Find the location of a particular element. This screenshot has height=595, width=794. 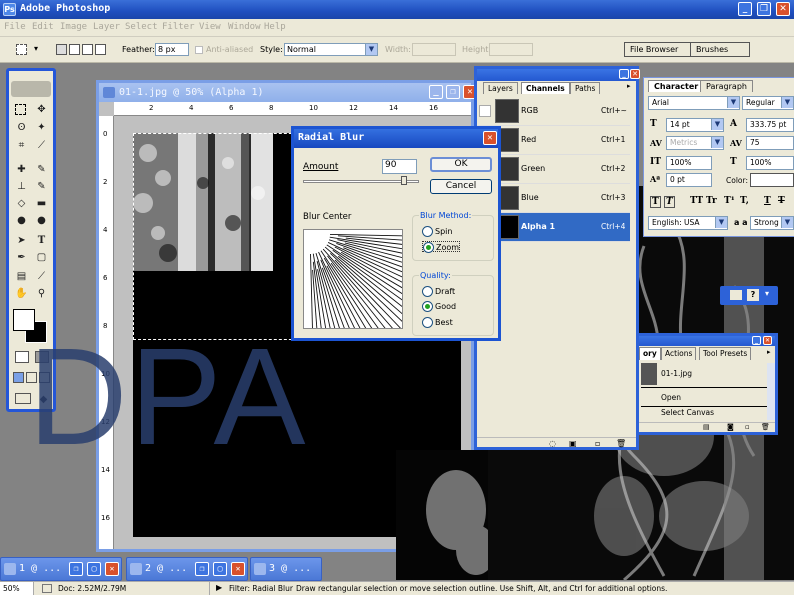

zoom-level: 50% is located at coordinates (17, 588).